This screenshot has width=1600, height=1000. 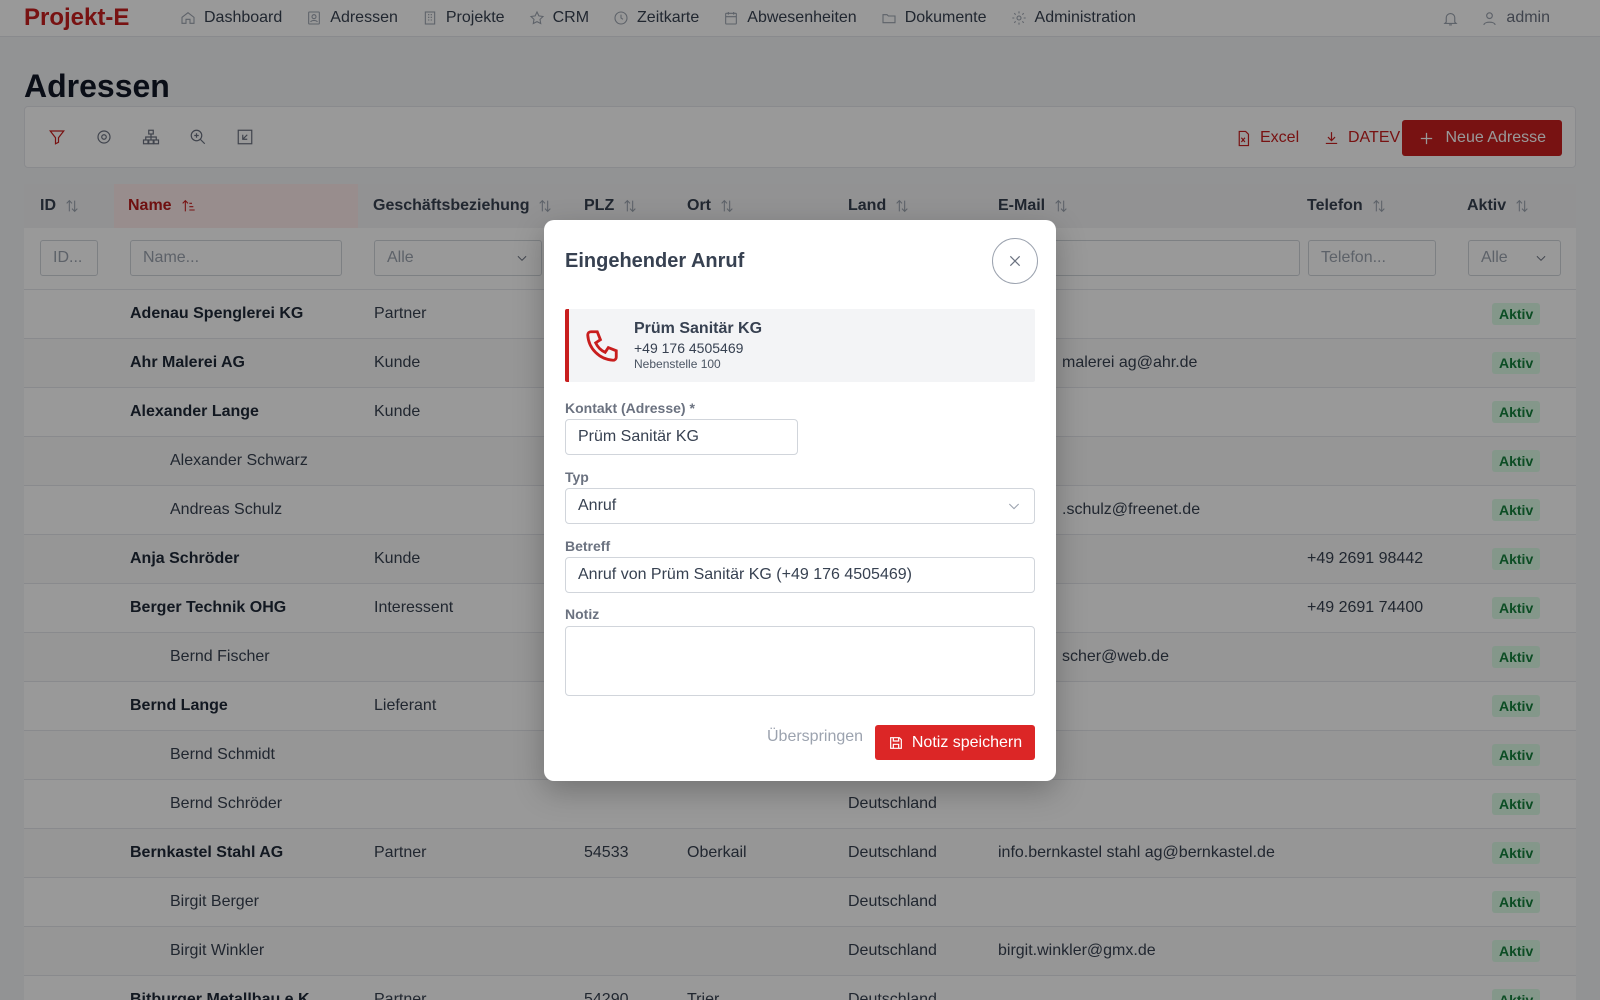 What do you see at coordinates (815, 737) in the screenshot?
I see `skip-button: Überspringen` at bounding box center [815, 737].